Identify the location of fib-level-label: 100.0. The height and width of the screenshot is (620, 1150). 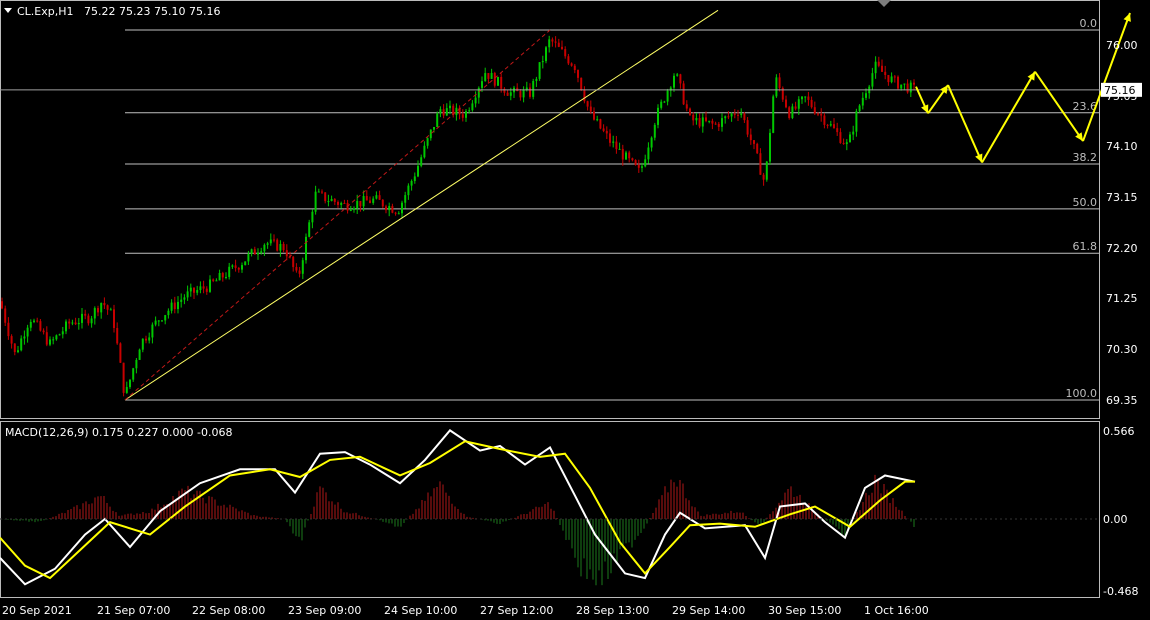
(1082, 393).